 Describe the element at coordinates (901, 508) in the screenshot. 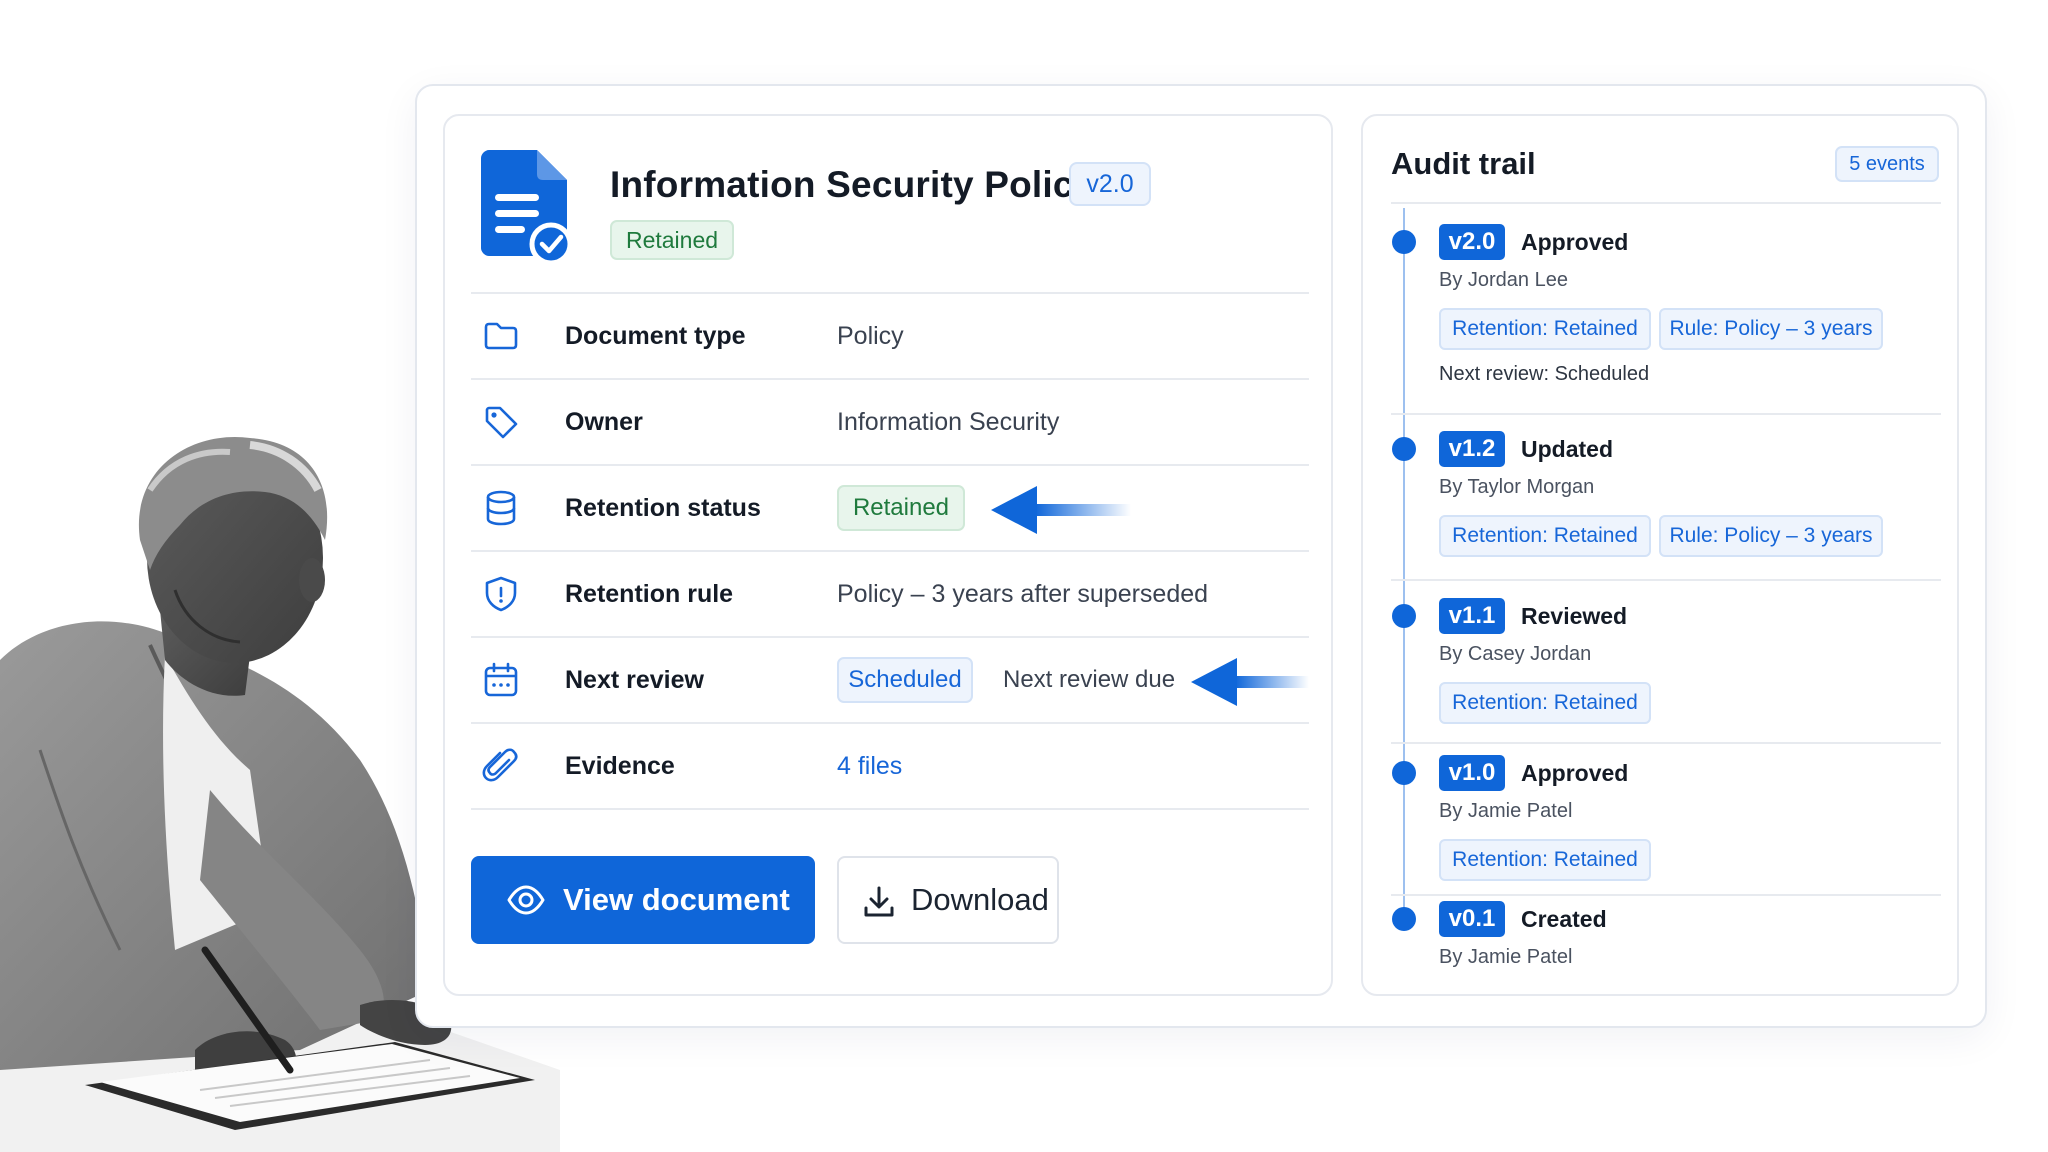

I see `retention-status-badge: Retained` at that location.